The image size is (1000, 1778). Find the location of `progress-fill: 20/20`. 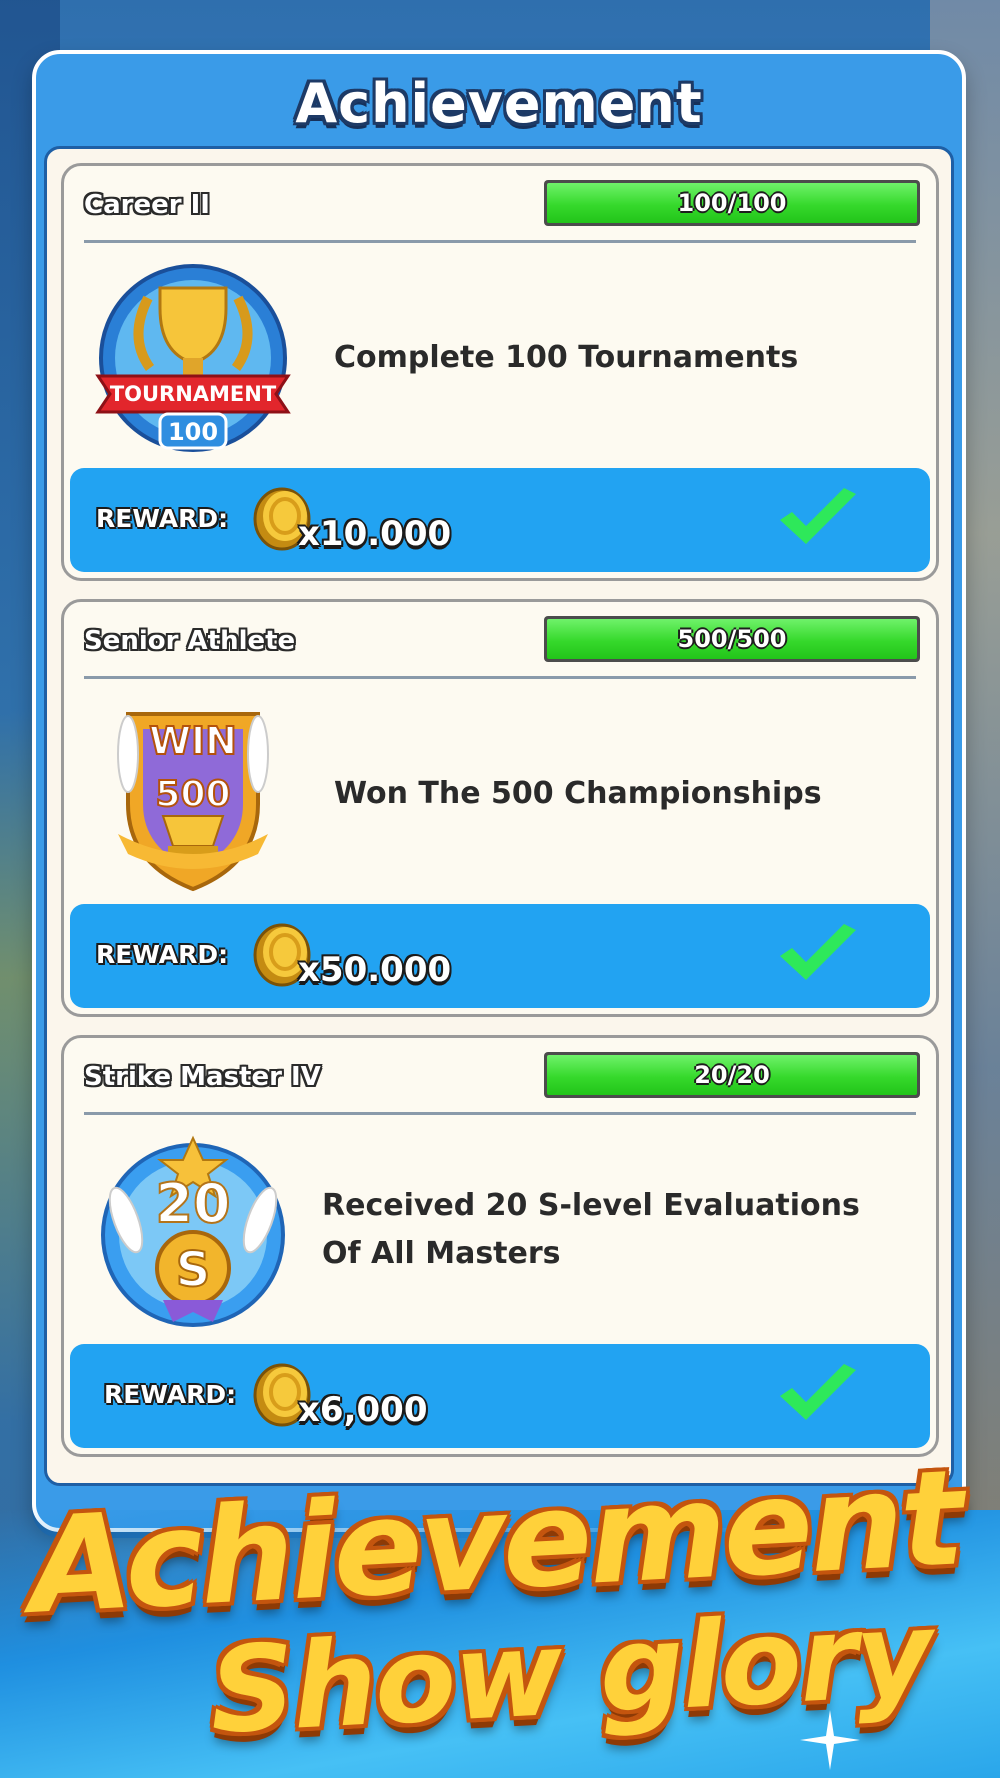

progress-fill: 20/20 is located at coordinates (732, 1075).